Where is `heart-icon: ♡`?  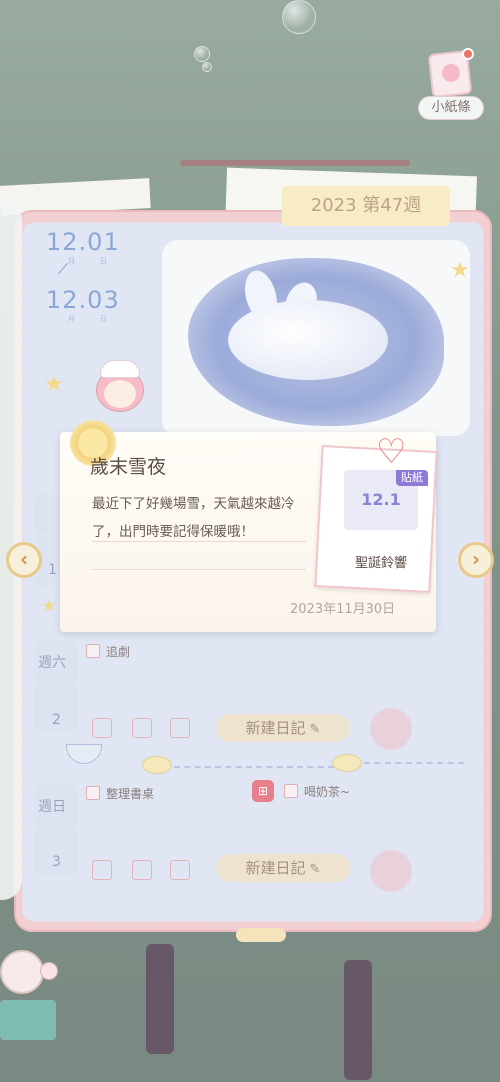
heart-icon: ♡ is located at coordinates (391, 452).